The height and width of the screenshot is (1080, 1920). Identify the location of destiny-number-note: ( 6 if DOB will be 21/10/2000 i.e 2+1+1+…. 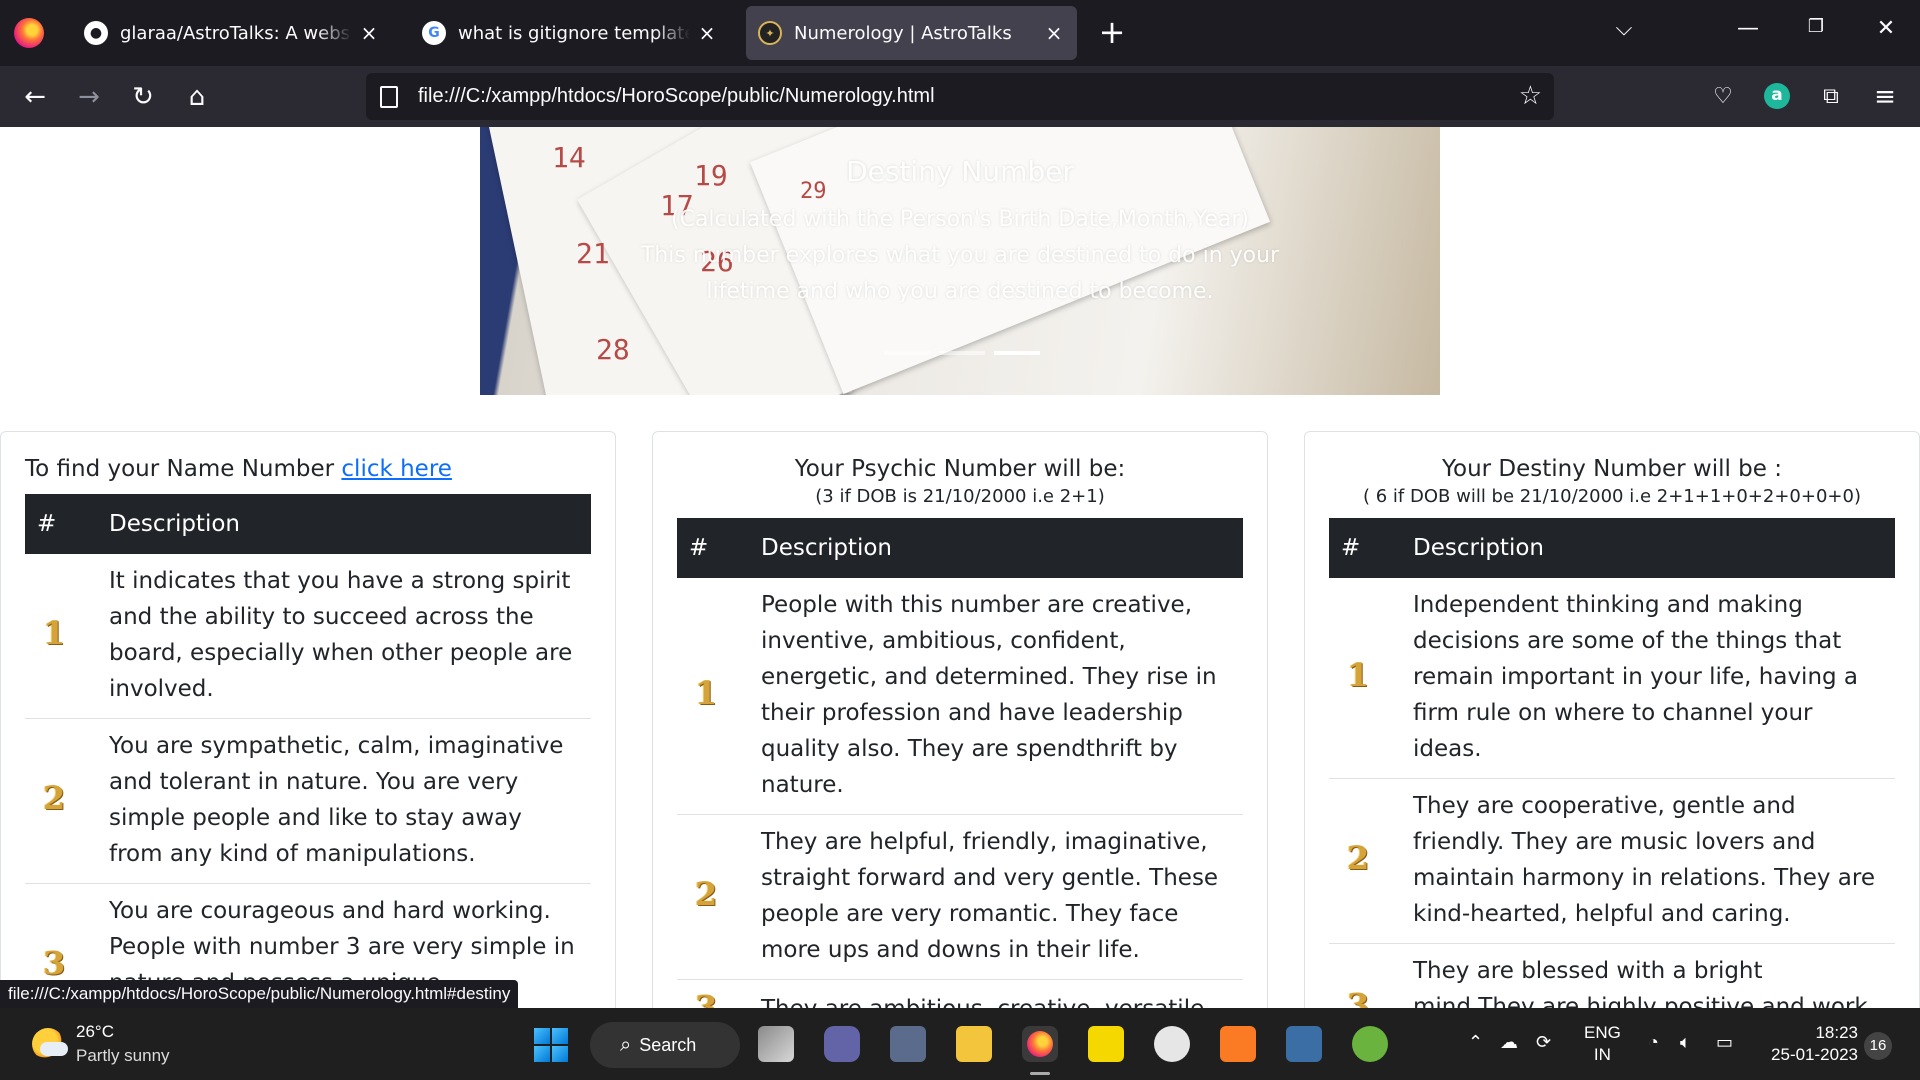
(1612, 496).